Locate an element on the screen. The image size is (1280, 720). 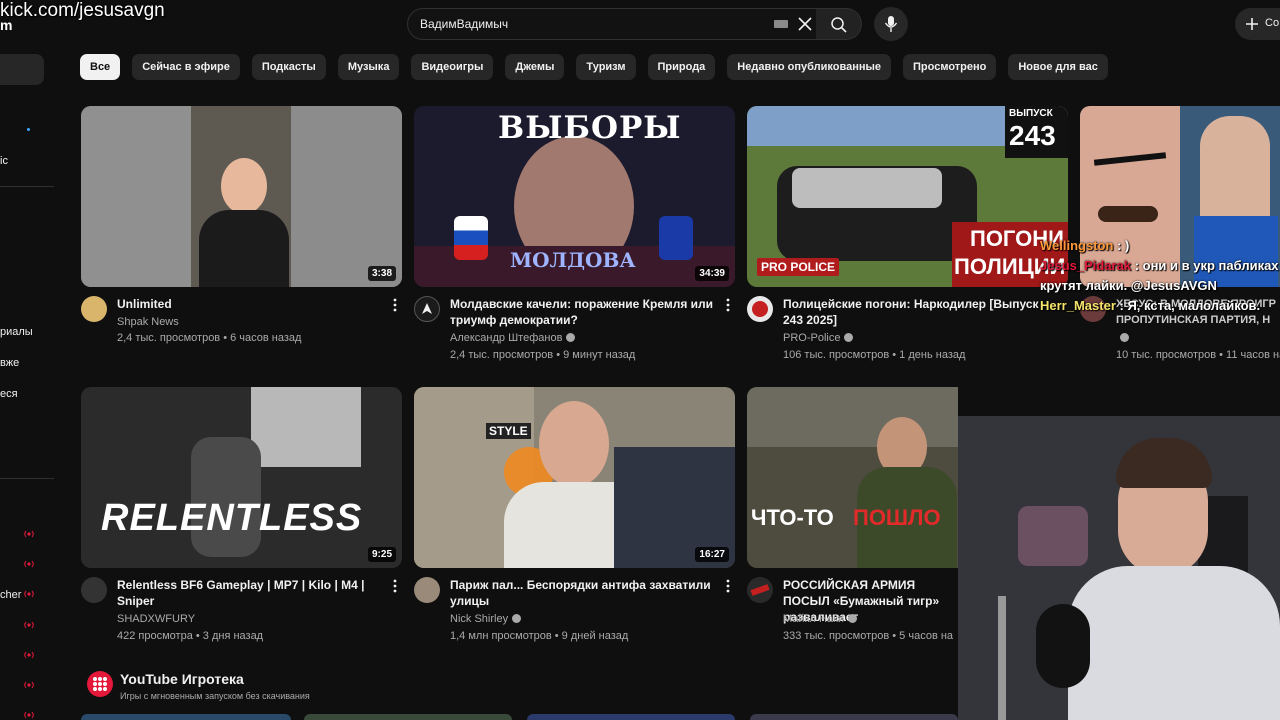
thumb-frame is located at coordinates (241, 196).